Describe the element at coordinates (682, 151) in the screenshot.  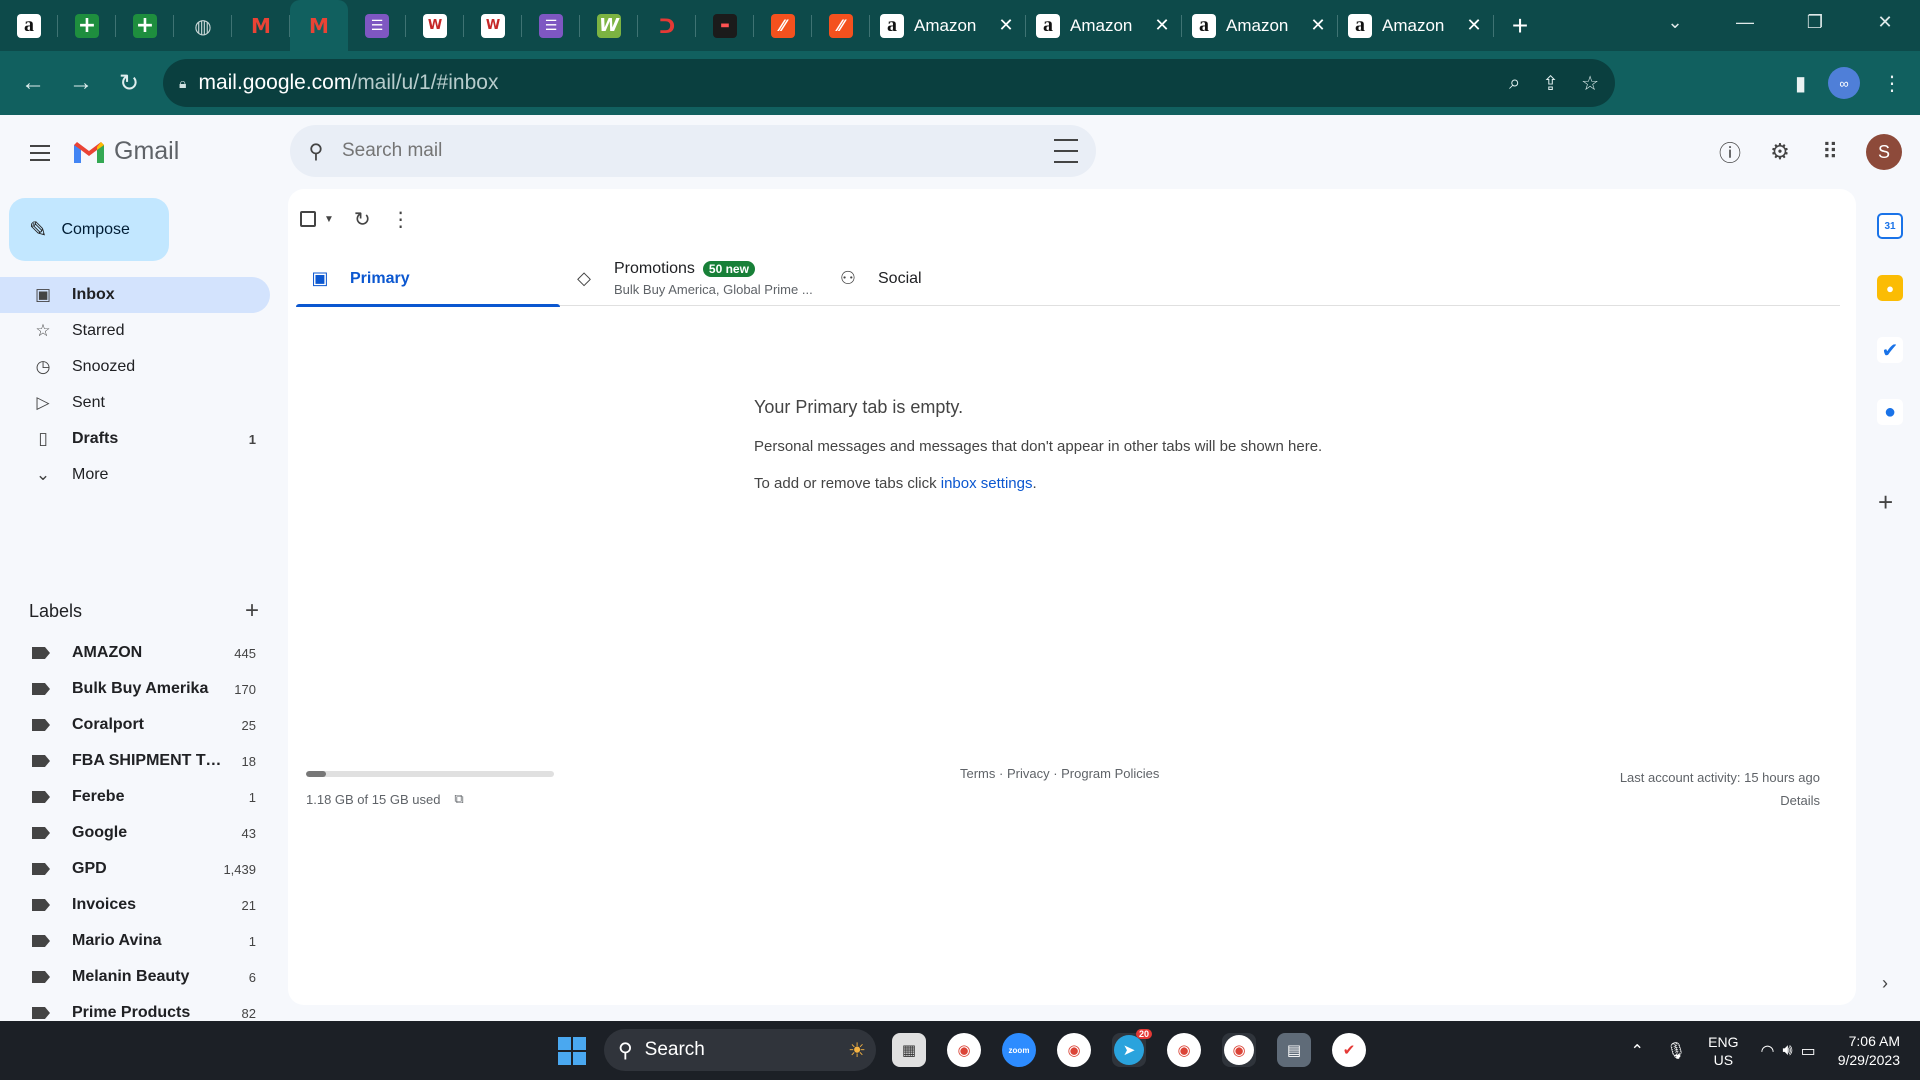
I see `search-input` at that location.